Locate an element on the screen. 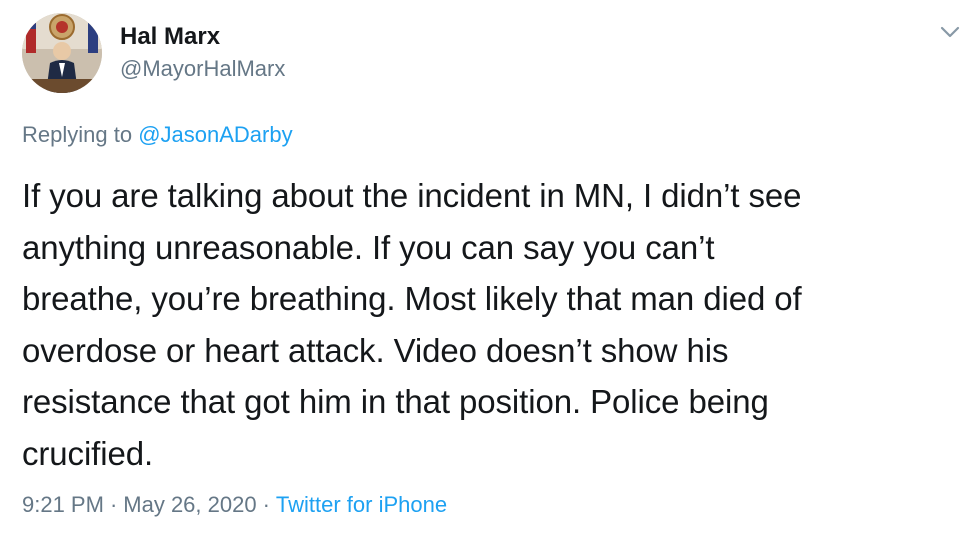 The width and height of the screenshot is (980, 534). replying-to-line: Replying to @JasonADarby is located at coordinates (157, 135).